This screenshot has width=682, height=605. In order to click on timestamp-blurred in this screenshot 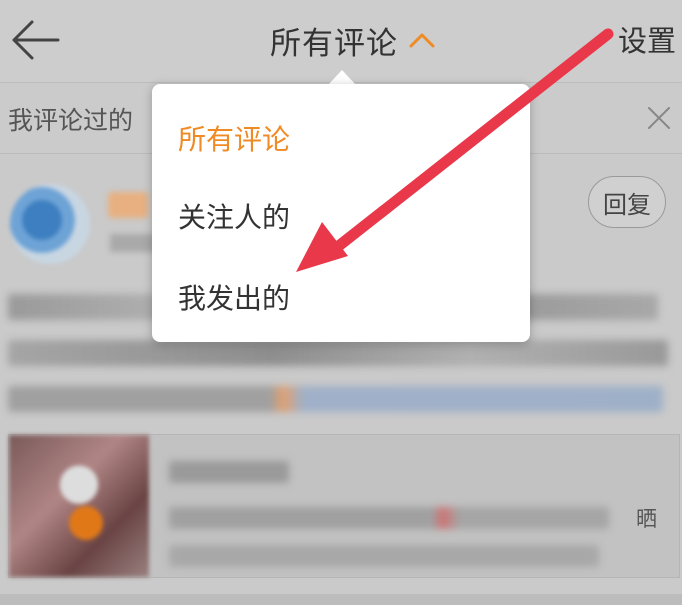, I will do `click(133, 243)`.